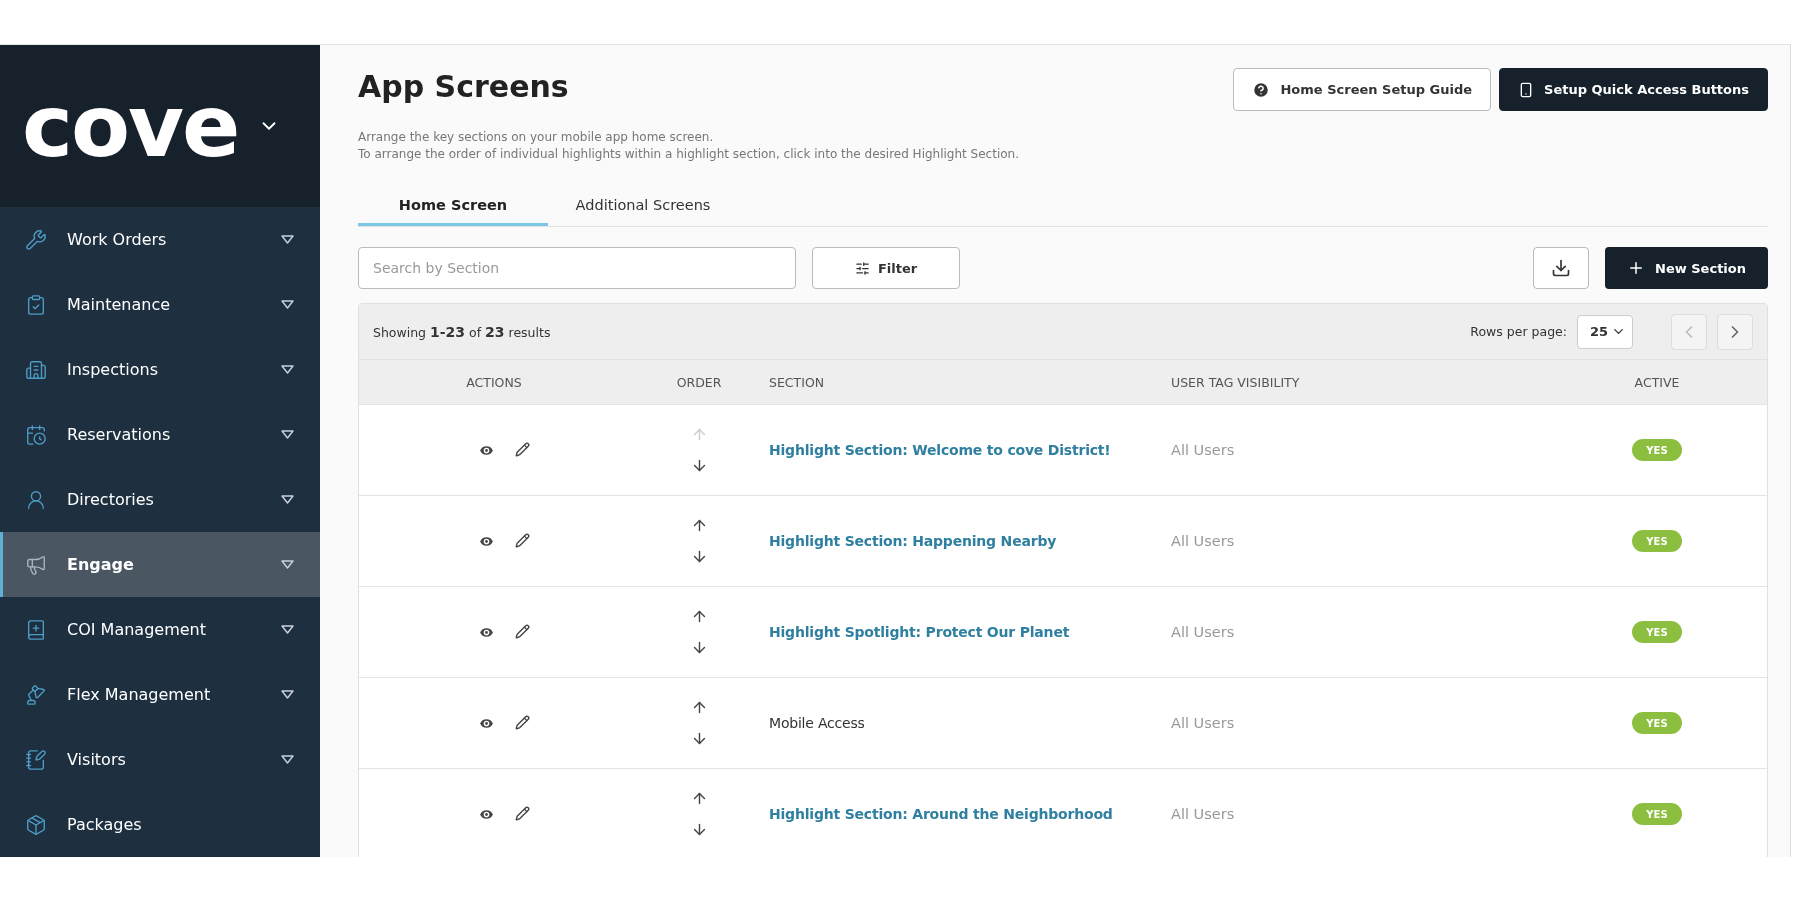 Image resolution: width=1800 pixels, height=900 pixels. Describe the element at coordinates (1636, 268) in the screenshot. I see `plus-icon` at that location.